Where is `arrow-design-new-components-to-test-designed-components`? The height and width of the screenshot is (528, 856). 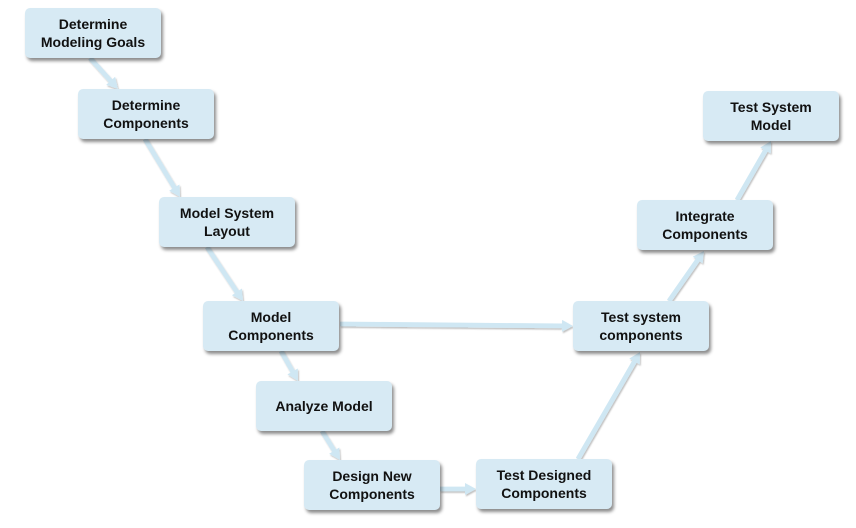 arrow-design-new-components-to-test-designed-components is located at coordinates (458, 489).